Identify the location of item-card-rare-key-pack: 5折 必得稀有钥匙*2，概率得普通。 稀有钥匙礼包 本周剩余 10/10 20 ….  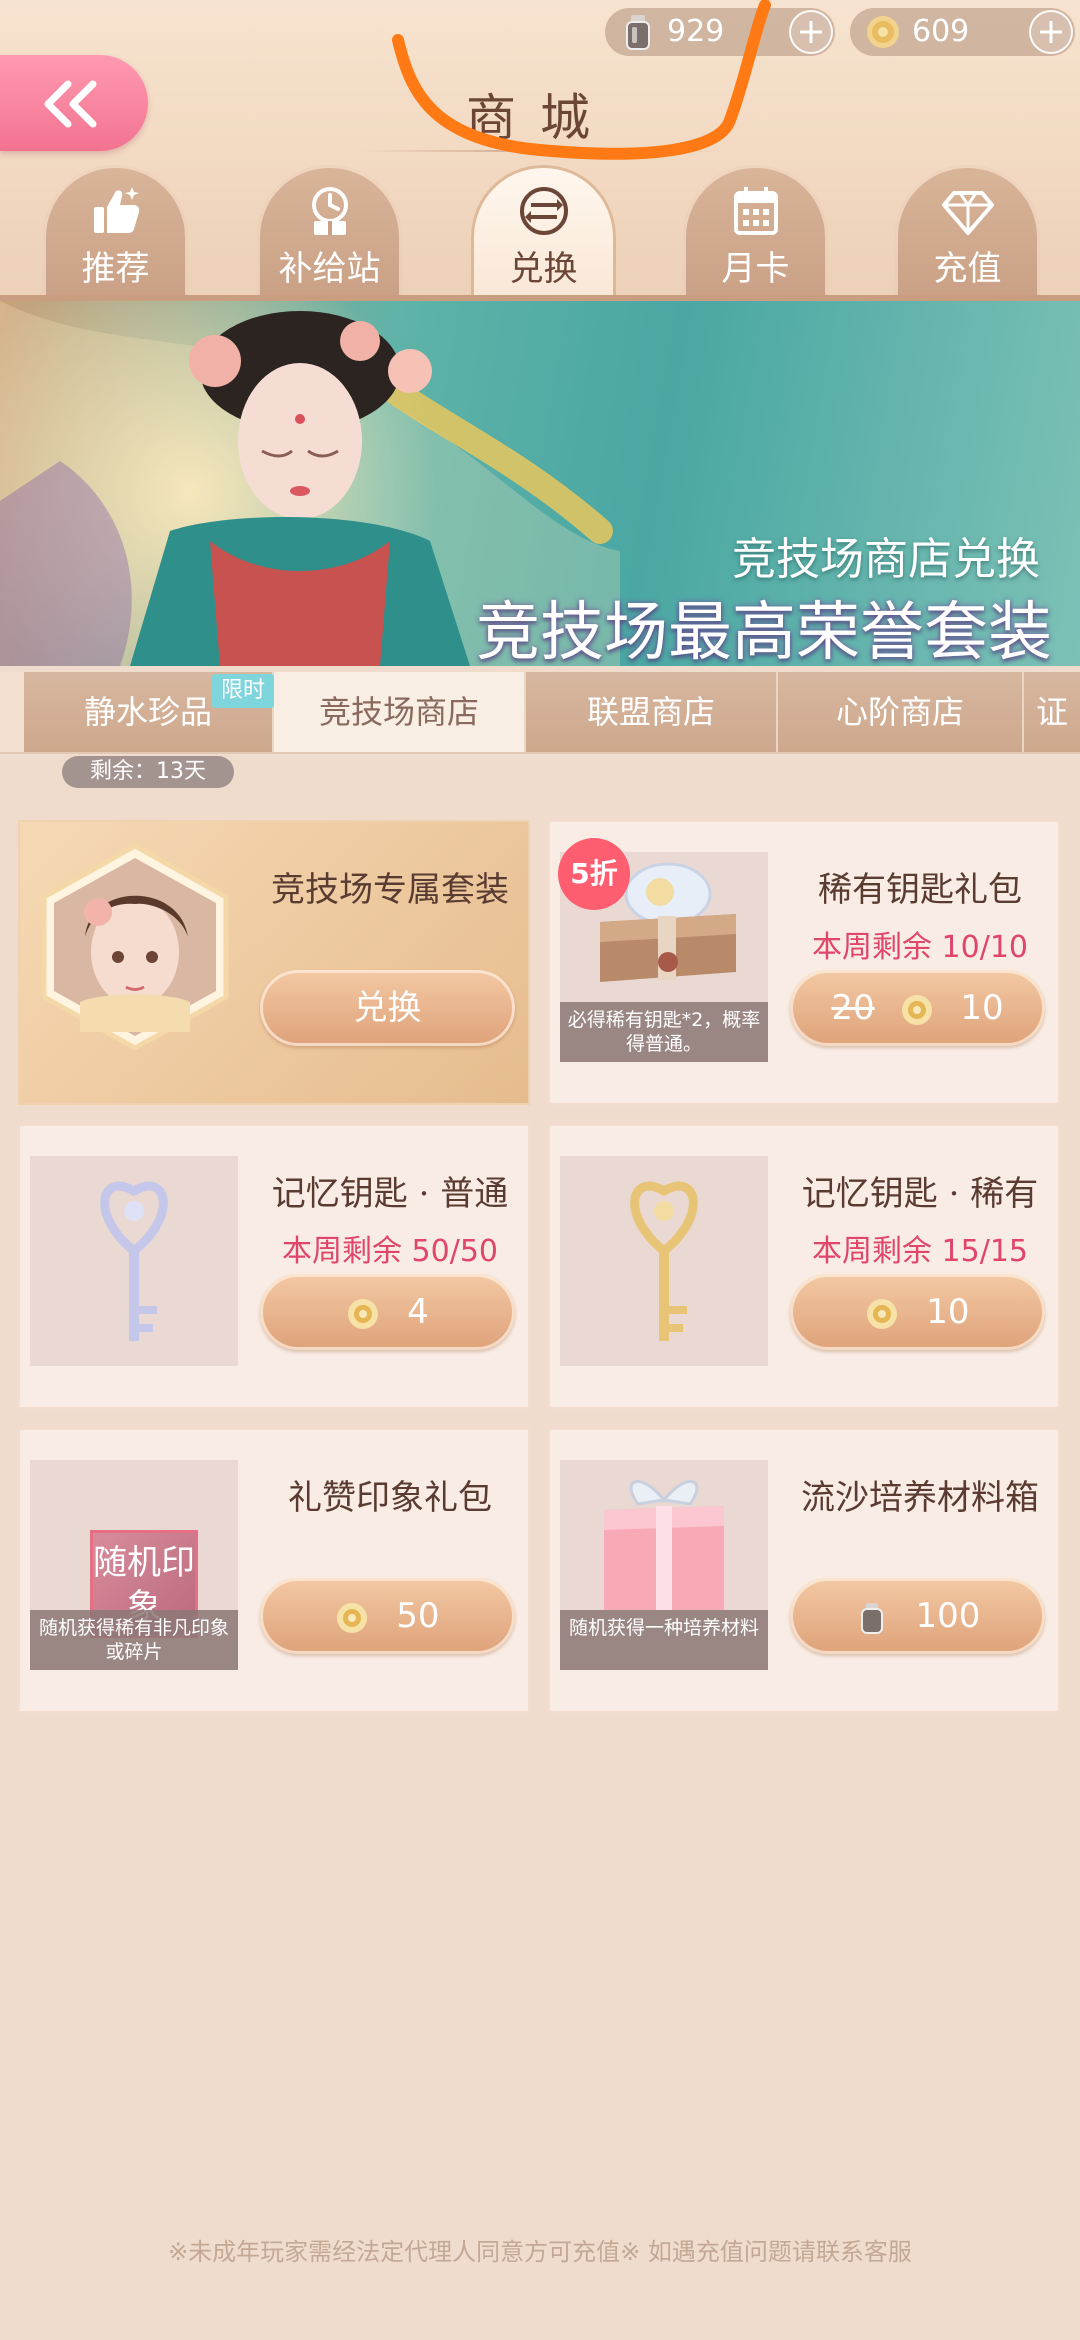
(804, 962).